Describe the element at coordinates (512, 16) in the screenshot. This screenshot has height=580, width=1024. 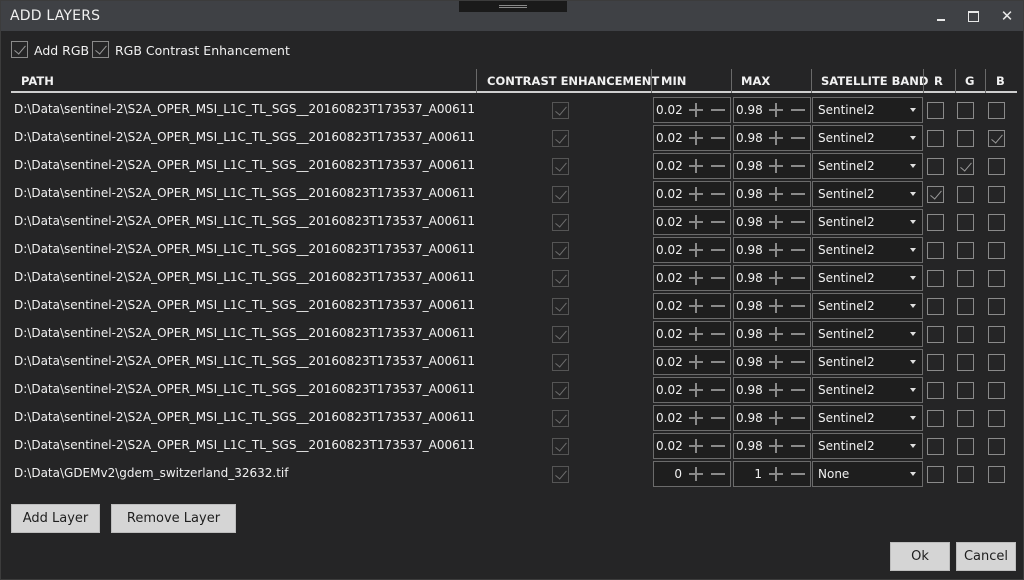
I see `title-bar: ADD LAYERS ✕` at that location.